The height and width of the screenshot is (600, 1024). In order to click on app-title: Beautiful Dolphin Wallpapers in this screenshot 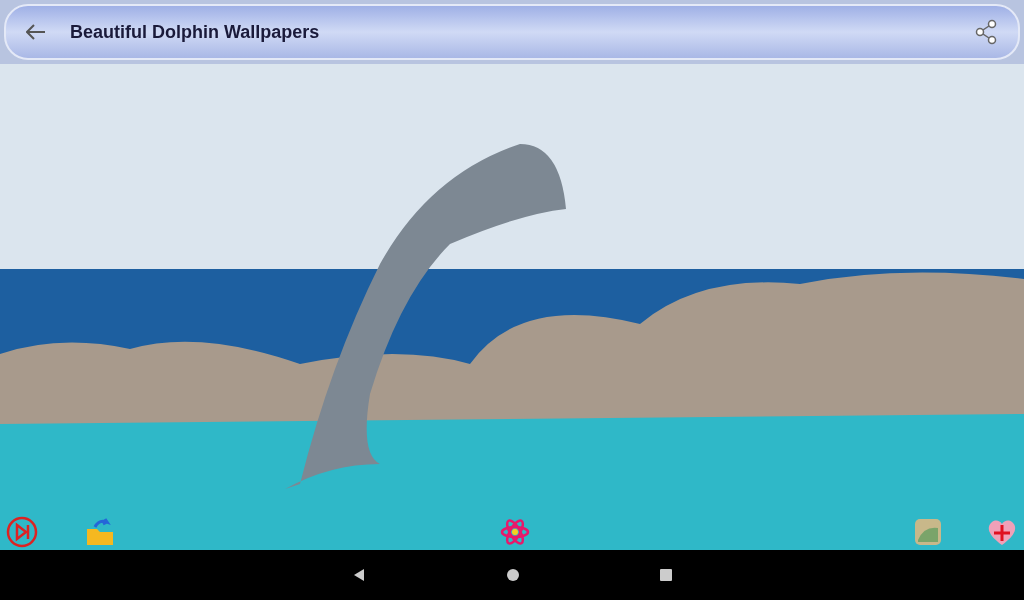, I will do `click(195, 32)`.